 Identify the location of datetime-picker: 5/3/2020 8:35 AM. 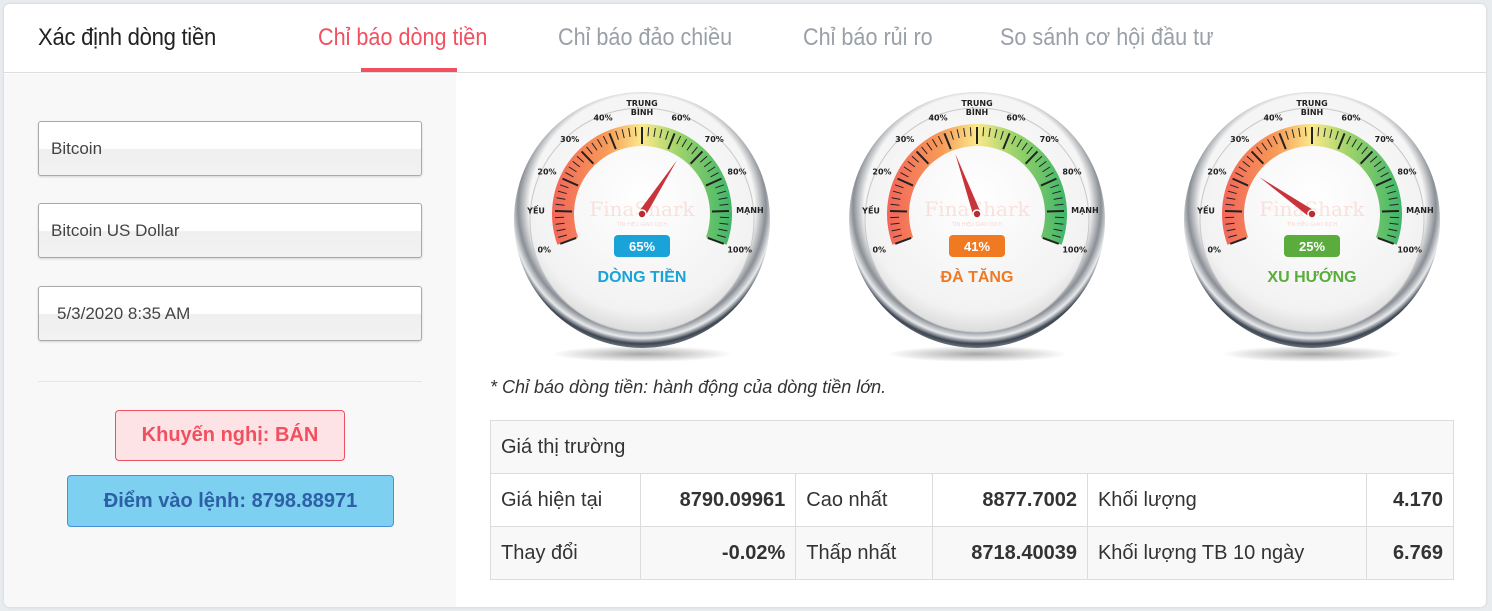
(230, 313).